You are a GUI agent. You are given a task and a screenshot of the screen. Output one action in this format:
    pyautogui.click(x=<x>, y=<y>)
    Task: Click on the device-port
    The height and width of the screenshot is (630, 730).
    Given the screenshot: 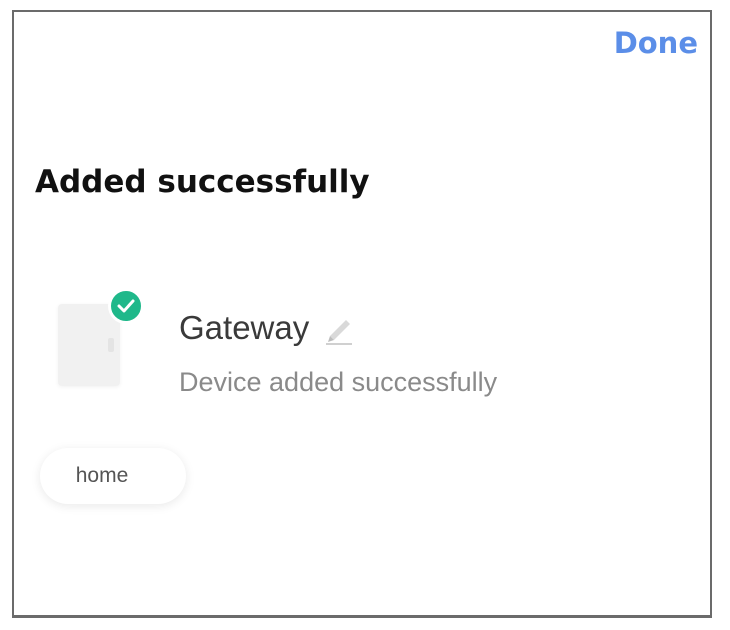 What is the action you would take?
    pyautogui.click(x=111, y=345)
    